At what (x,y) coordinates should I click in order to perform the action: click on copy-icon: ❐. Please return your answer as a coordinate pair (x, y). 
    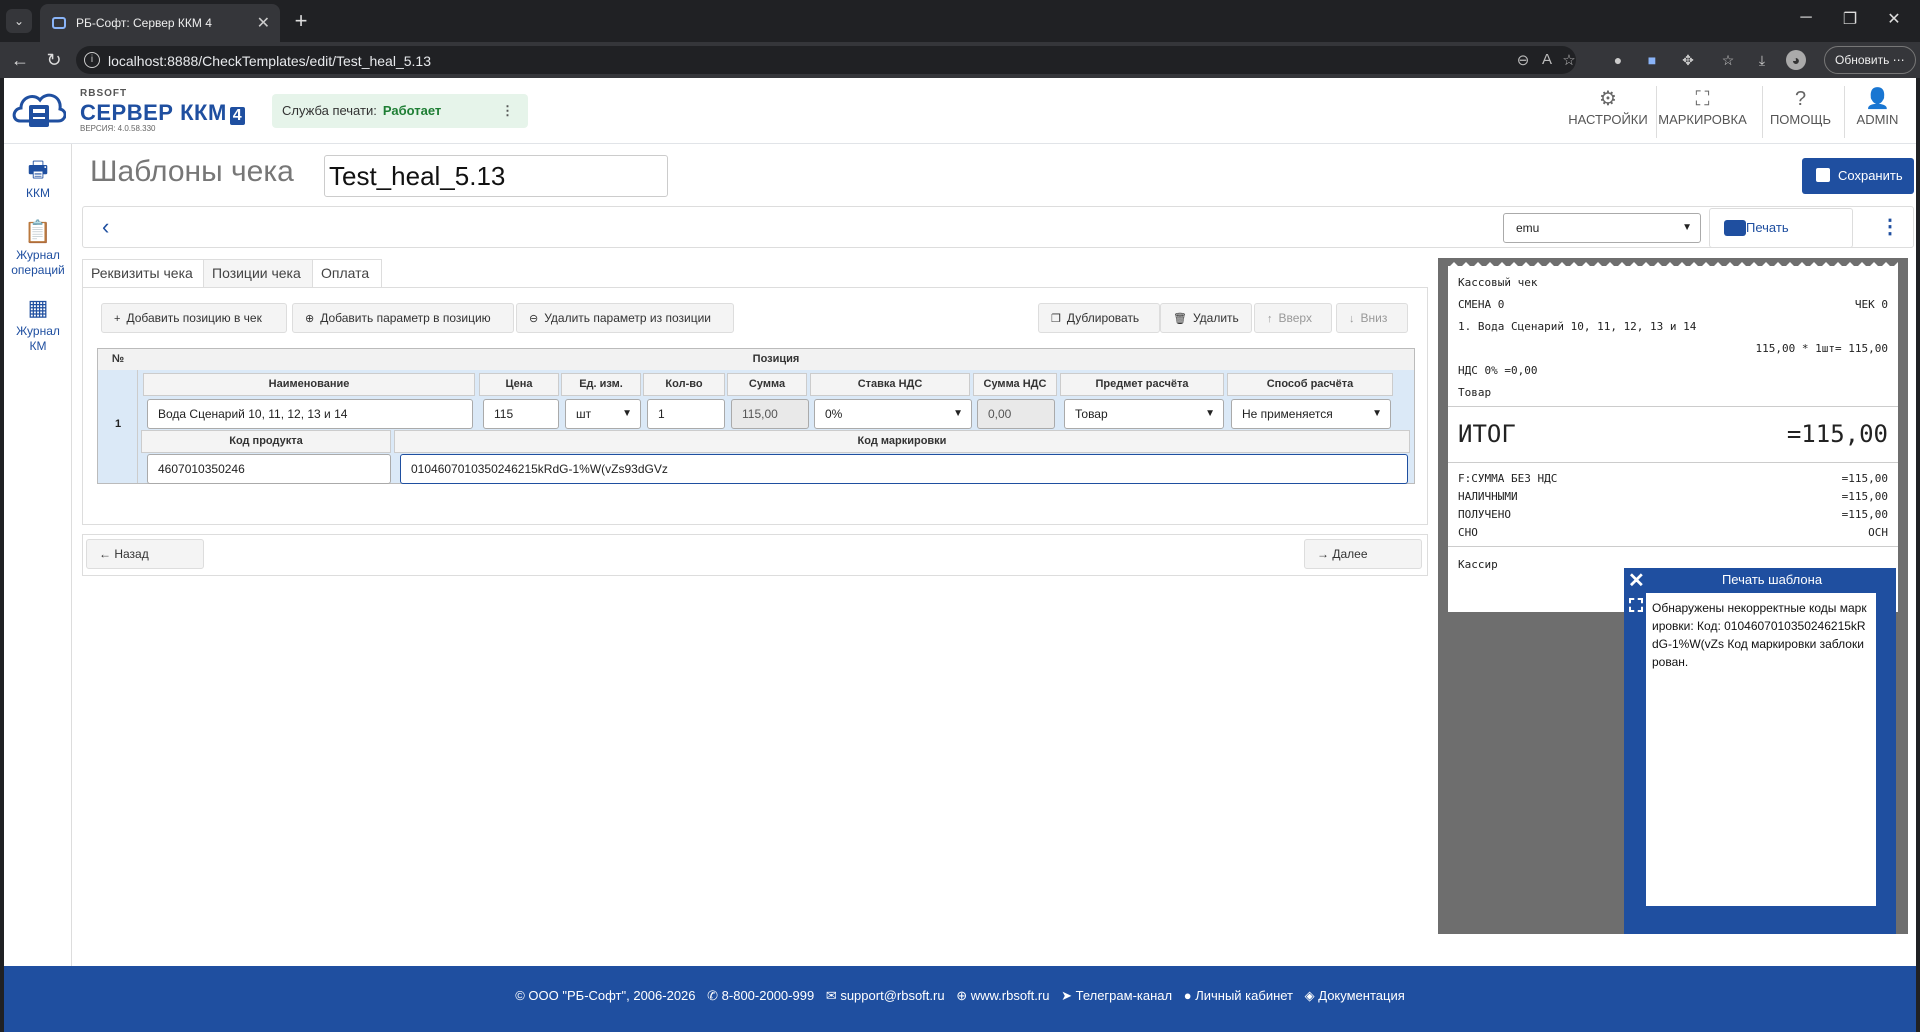
    Looking at the image, I should click on (1056, 319).